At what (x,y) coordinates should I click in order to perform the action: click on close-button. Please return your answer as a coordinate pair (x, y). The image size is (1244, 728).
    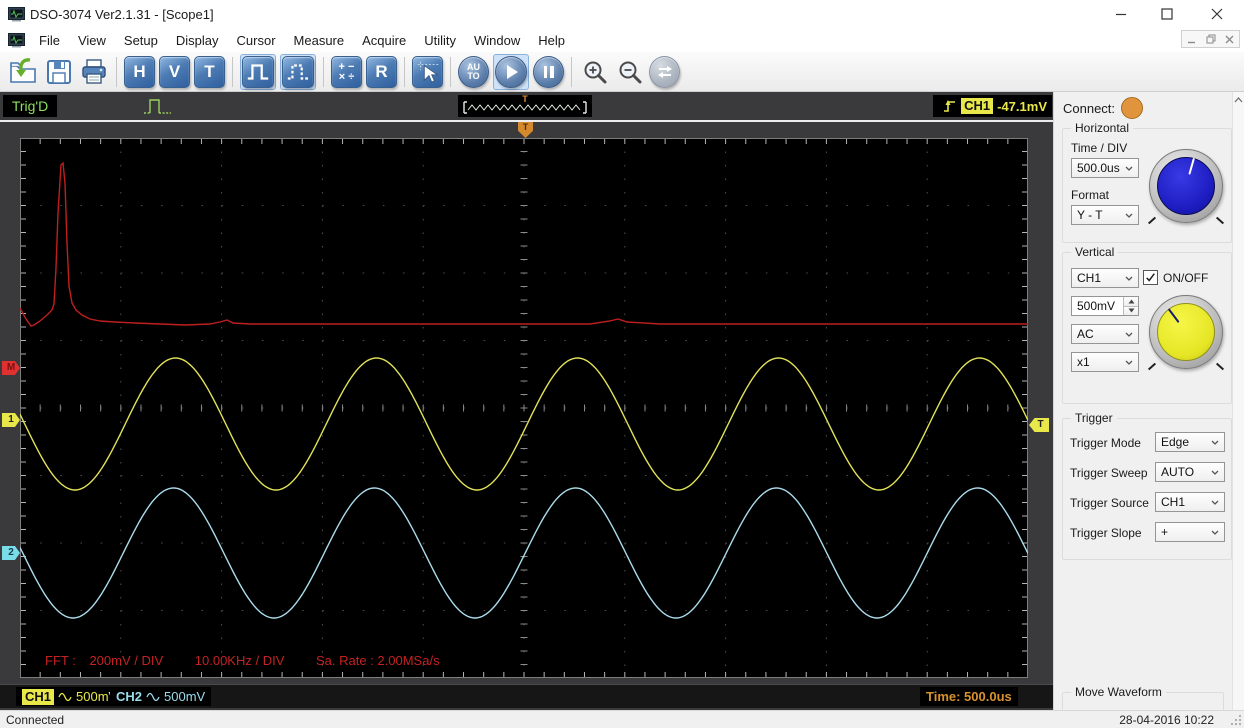
    Looking at the image, I should click on (1217, 14).